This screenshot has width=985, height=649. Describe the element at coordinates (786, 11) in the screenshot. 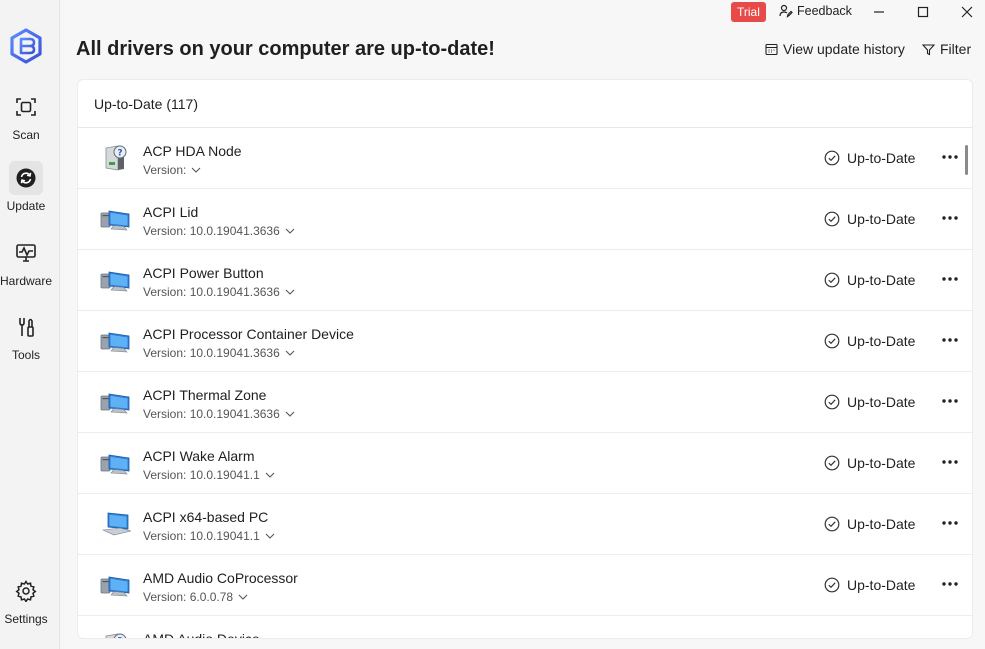

I see `feedback-icon` at that location.